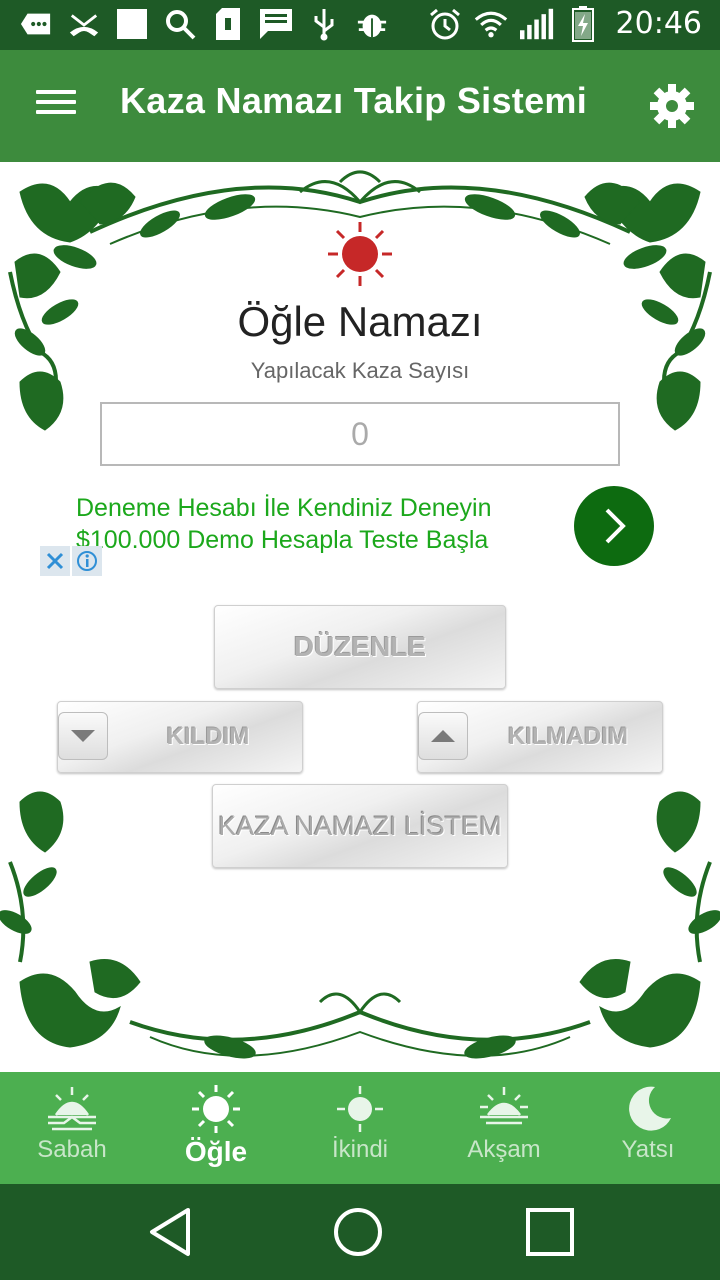 This screenshot has height=1280, width=720. I want to click on tab-yatsi: Yatsı, so click(648, 1128).